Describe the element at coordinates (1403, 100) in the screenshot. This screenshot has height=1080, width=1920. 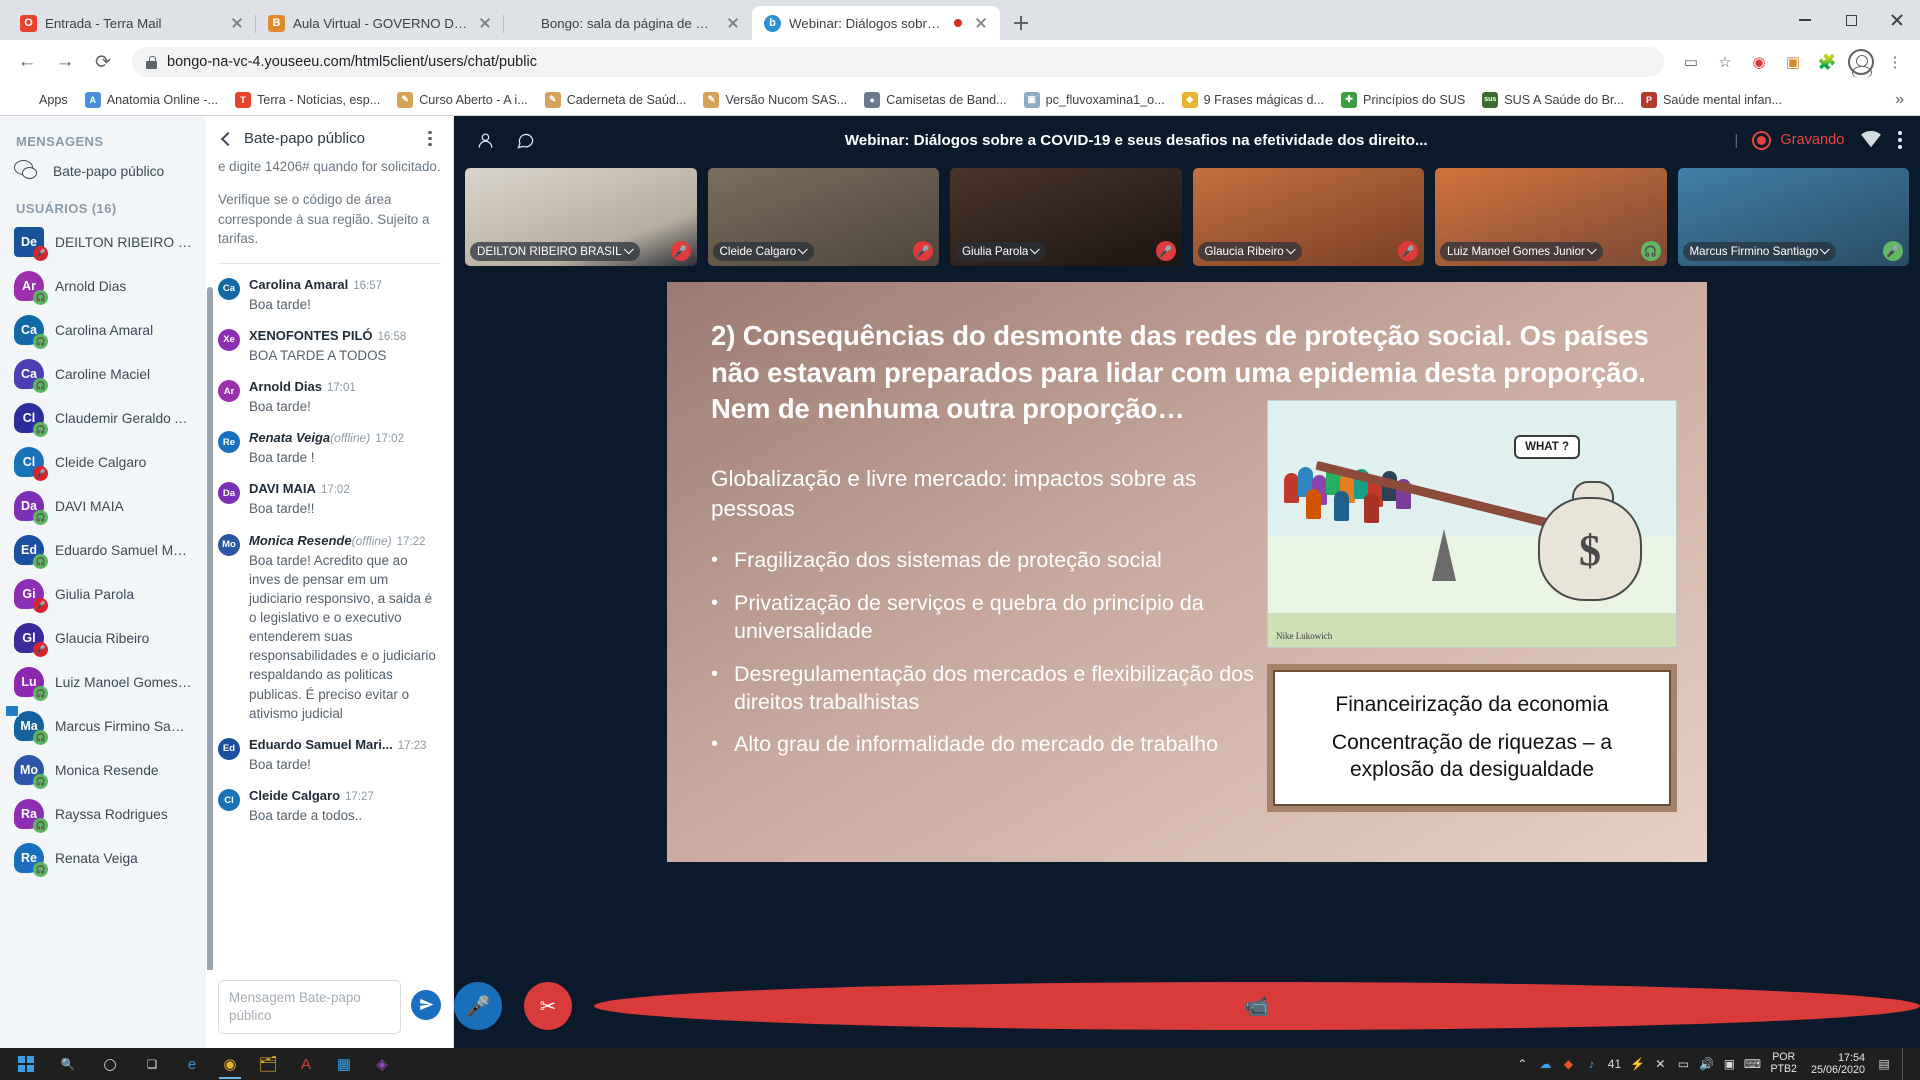
I see `bookmark-item: ✚ Princípios do SUS` at that location.